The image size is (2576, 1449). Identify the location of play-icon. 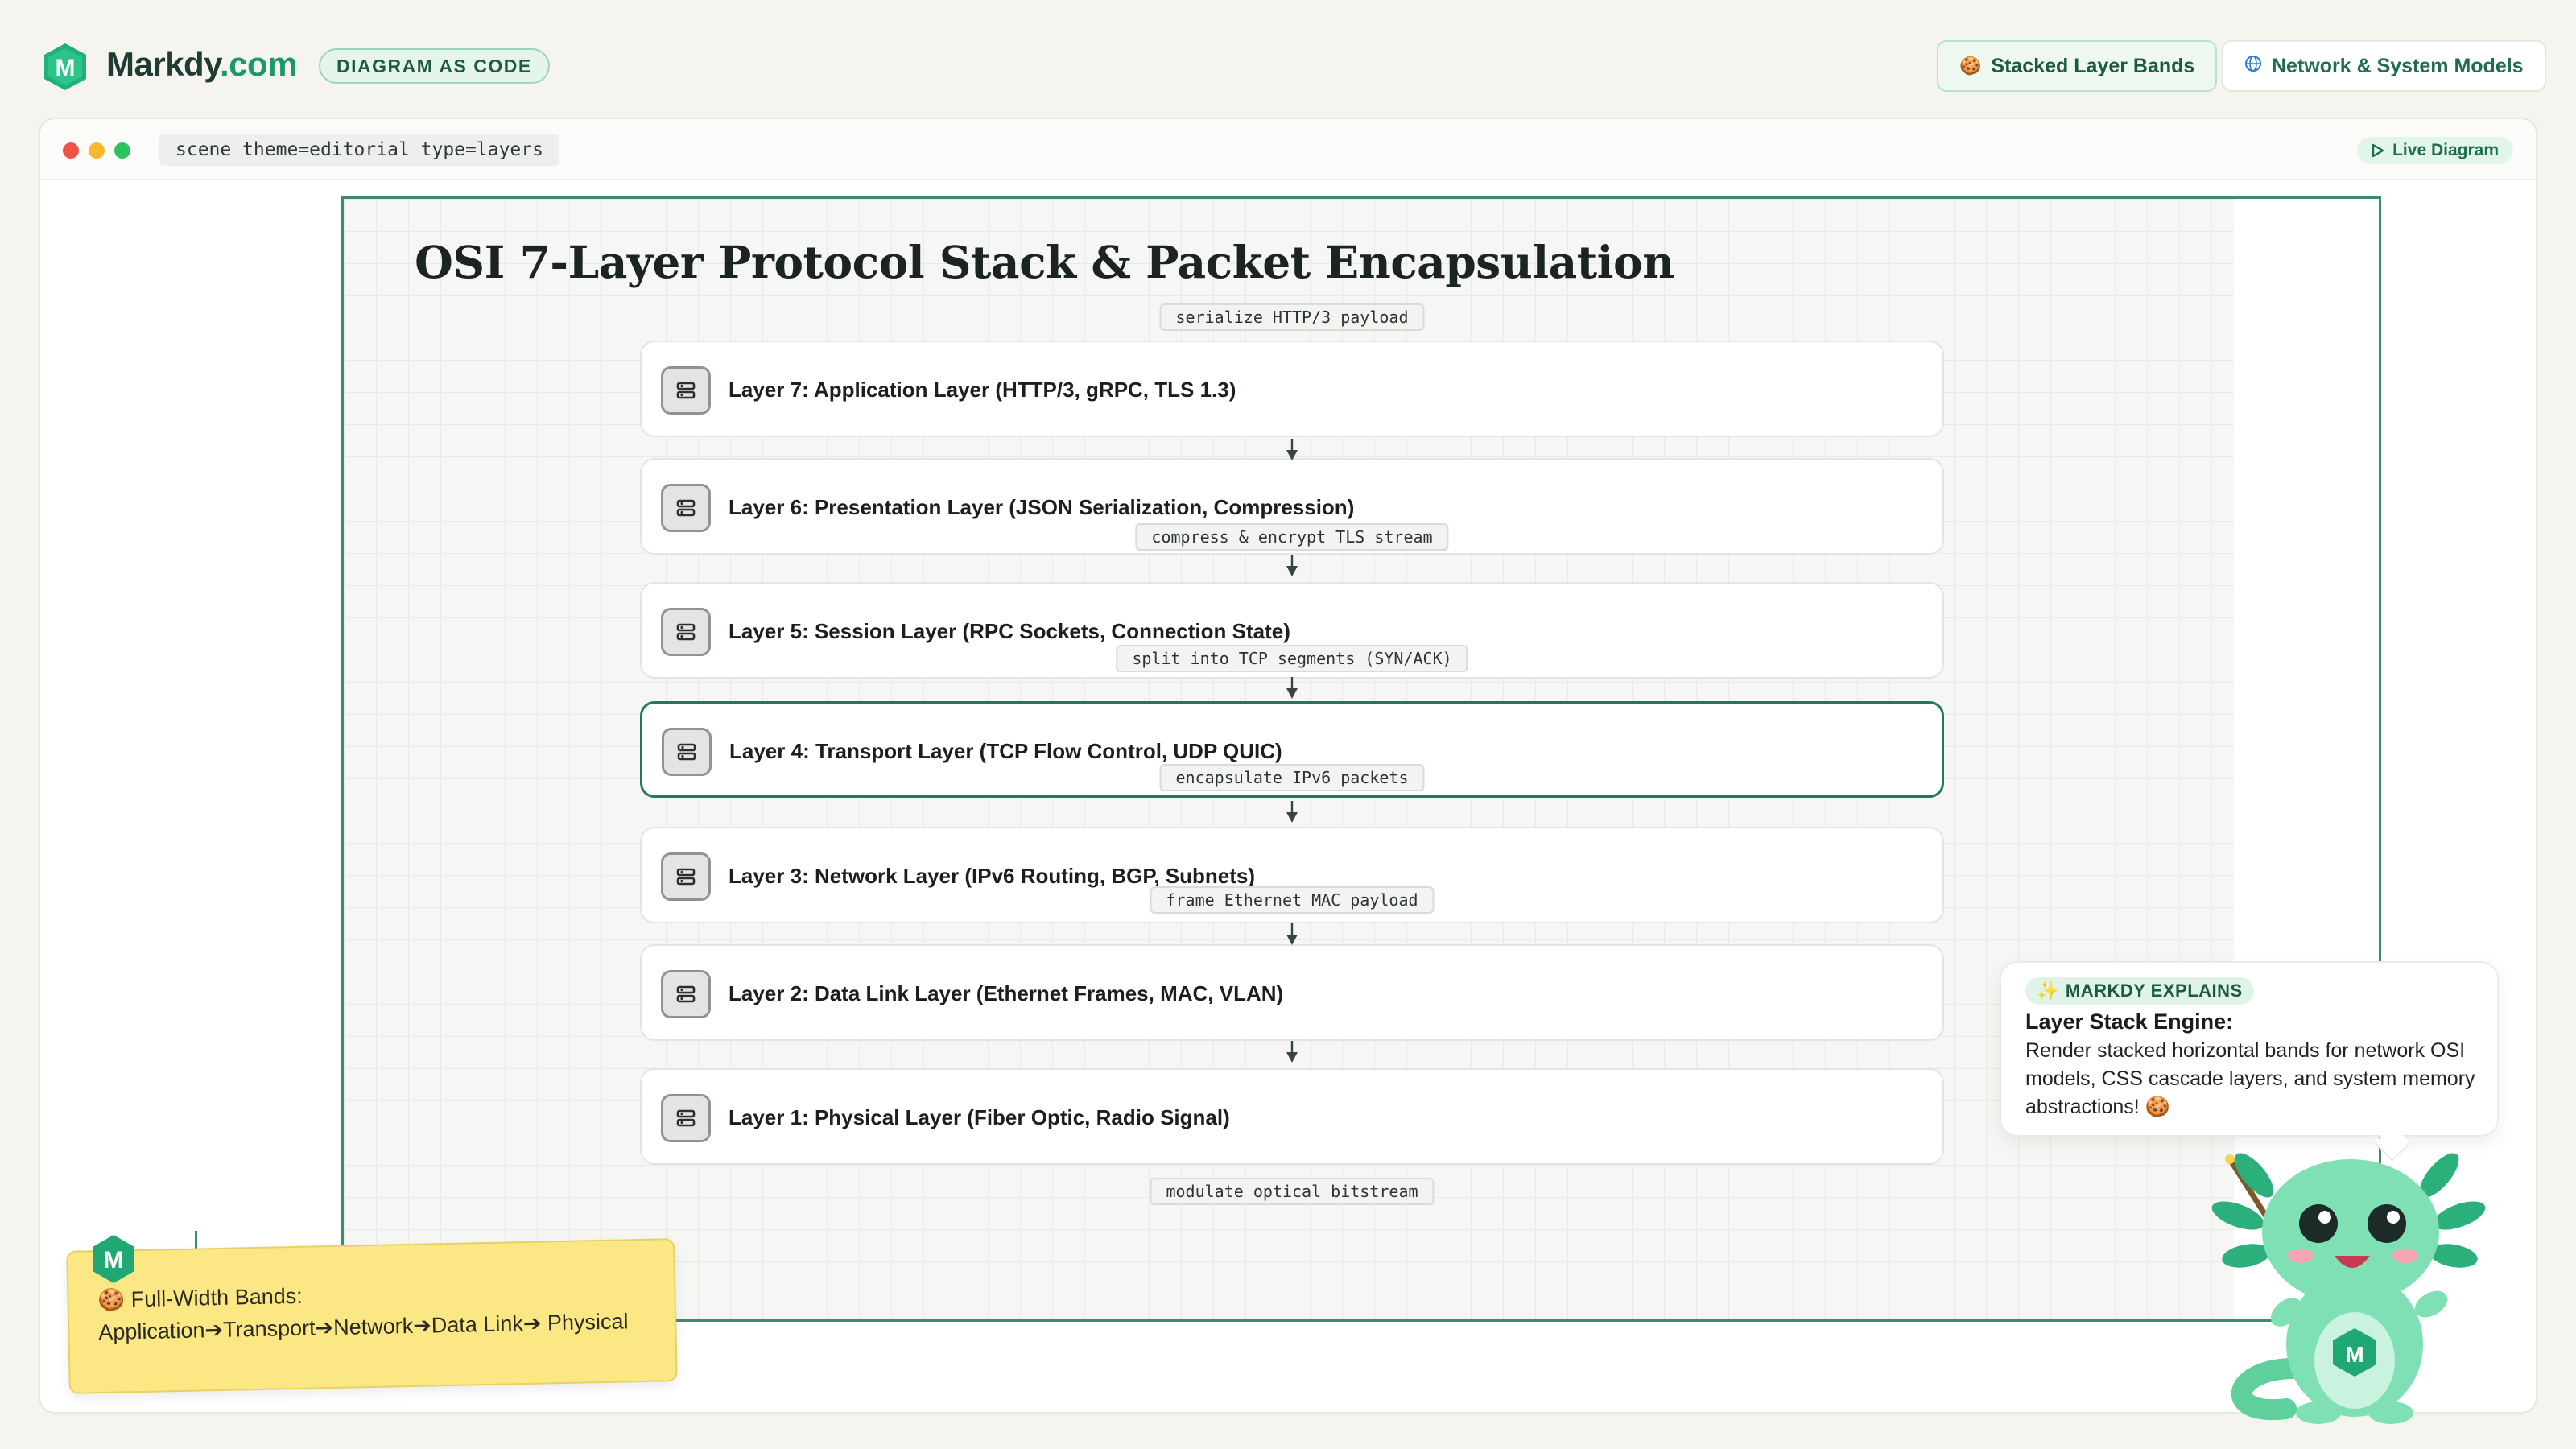
(2378, 150).